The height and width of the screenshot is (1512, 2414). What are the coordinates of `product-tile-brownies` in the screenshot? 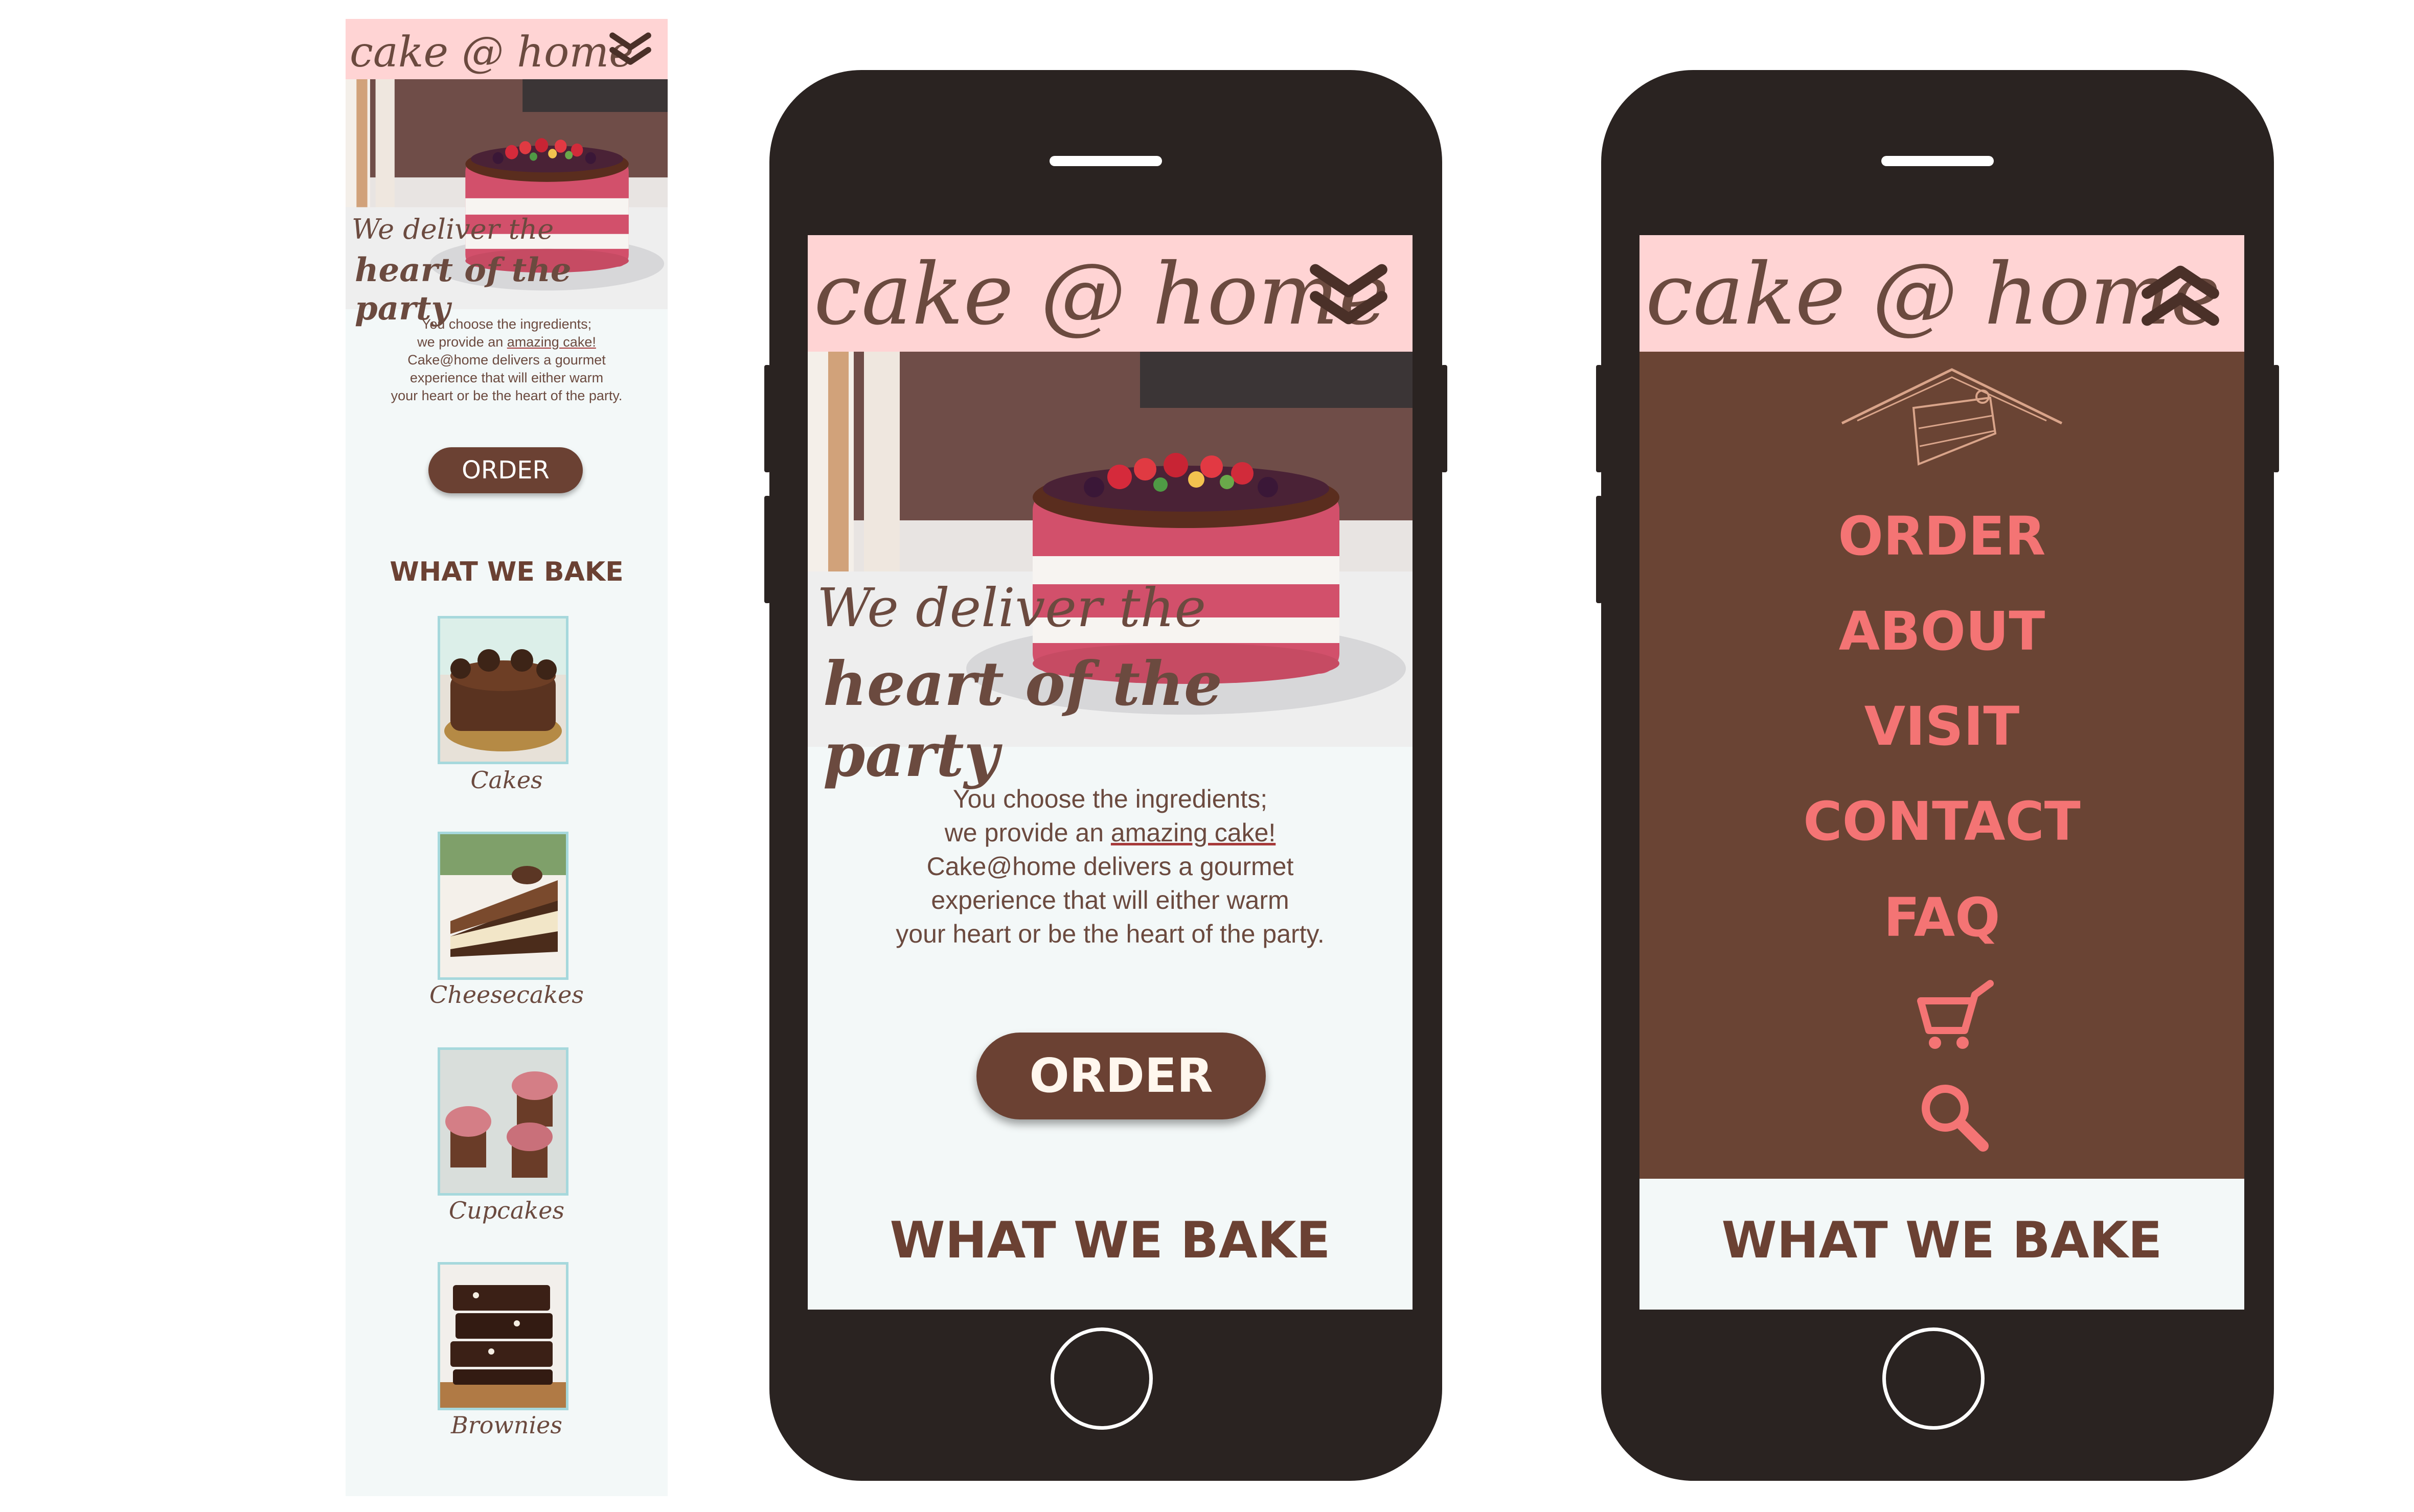 It's located at (503, 1336).